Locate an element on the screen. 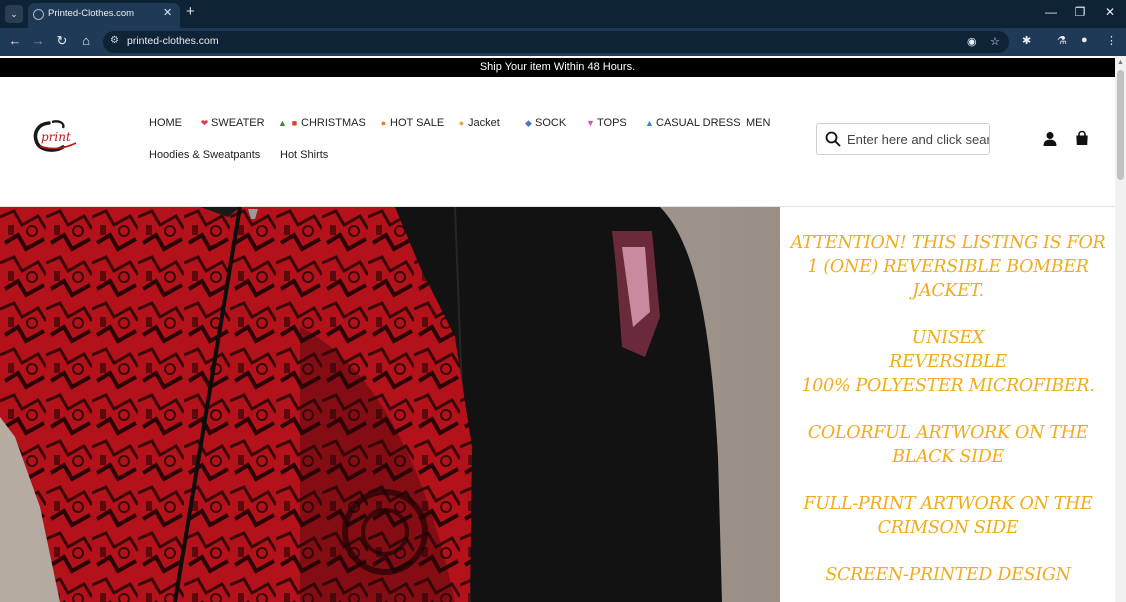  nav-hot-sale: ● HOT SALE is located at coordinates (411, 123).